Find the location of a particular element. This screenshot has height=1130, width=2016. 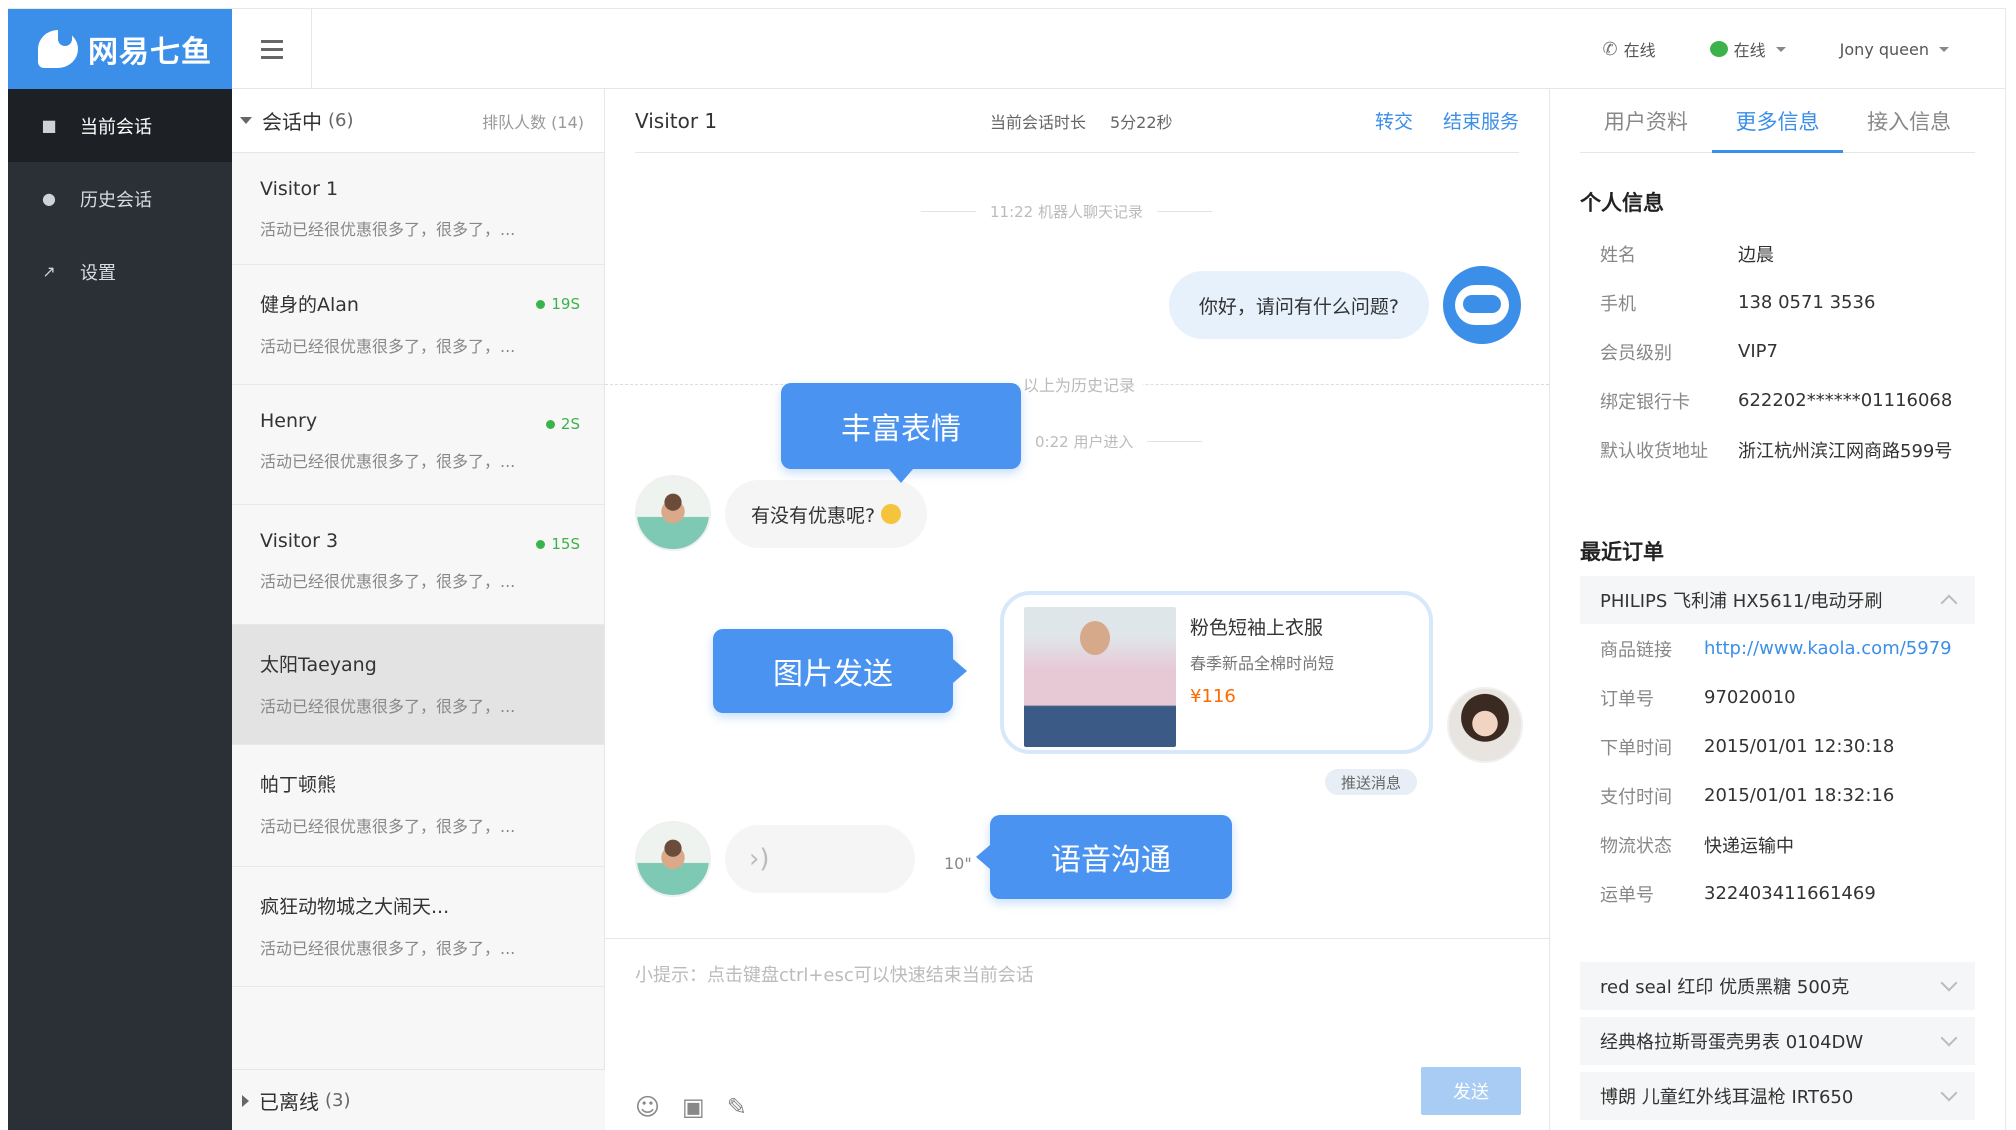

product-link: http://www.kaola.com/5979 is located at coordinates (1828, 648).